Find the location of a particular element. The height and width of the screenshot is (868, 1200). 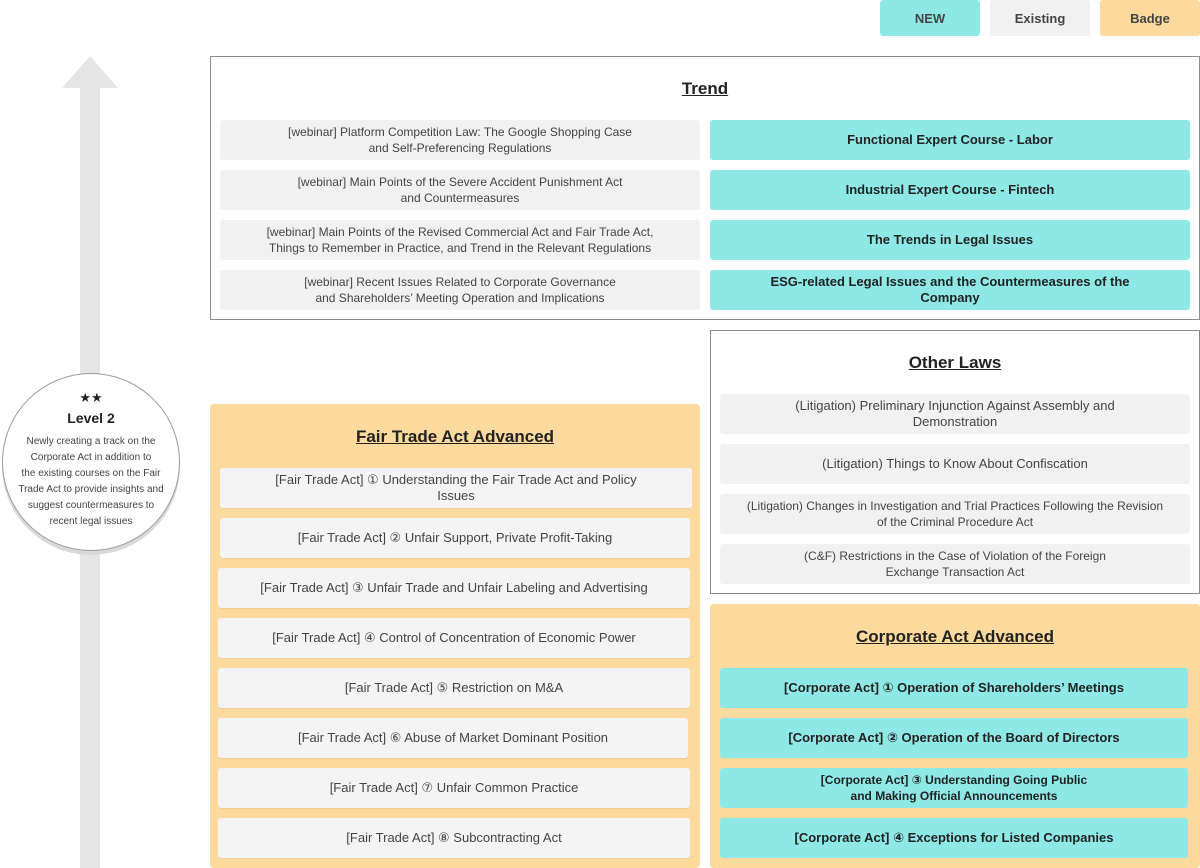

legend-new: NEW is located at coordinates (930, 18).